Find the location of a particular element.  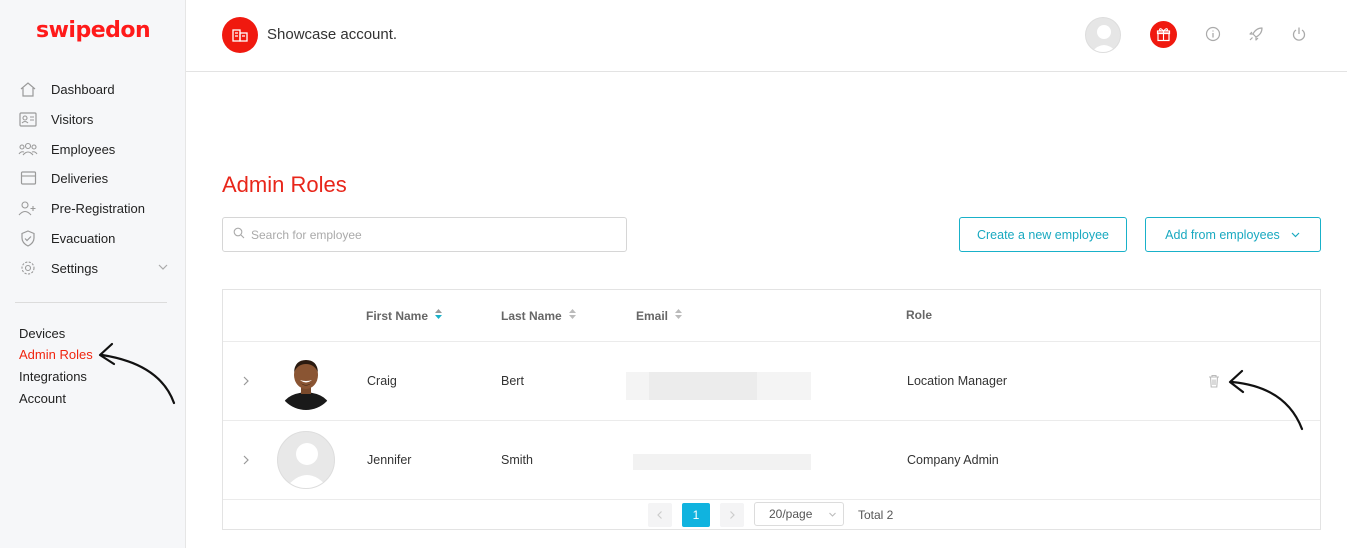

employee-photo is located at coordinates (306, 381).